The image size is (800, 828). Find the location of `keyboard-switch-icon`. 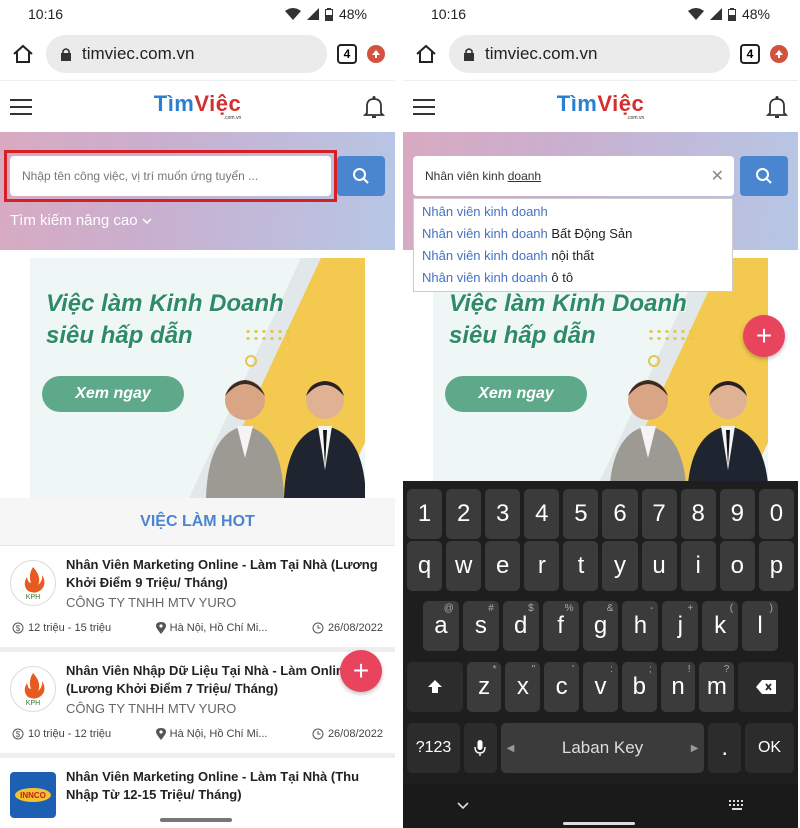

keyboard-switch-icon is located at coordinates (737, 805).